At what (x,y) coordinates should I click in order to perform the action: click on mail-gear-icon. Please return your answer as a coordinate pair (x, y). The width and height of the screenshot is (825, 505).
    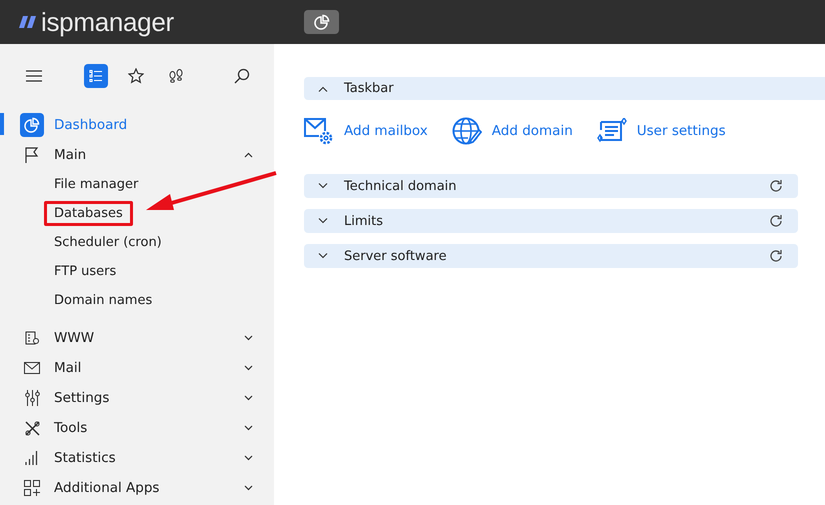
    Looking at the image, I should click on (319, 131).